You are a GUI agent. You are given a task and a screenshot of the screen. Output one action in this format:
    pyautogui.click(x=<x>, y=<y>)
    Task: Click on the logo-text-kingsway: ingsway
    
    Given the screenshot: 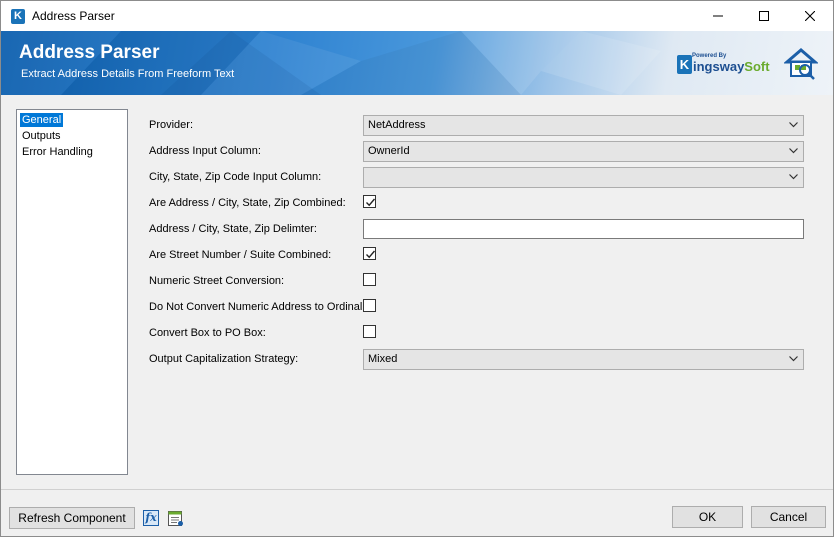 What is the action you would take?
    pyautogui.click(x=719, y=66)
    